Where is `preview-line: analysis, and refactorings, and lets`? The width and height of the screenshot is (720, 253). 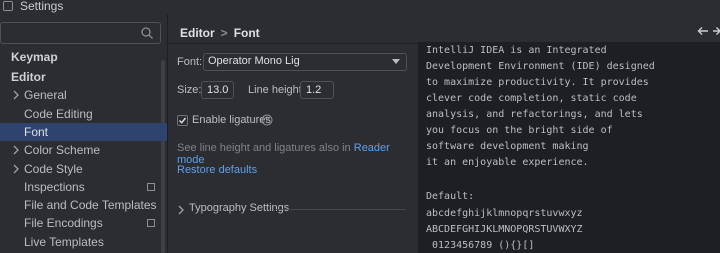
preview-line: analysis, and refactorings, and lets is located at coordinates (534, 114).